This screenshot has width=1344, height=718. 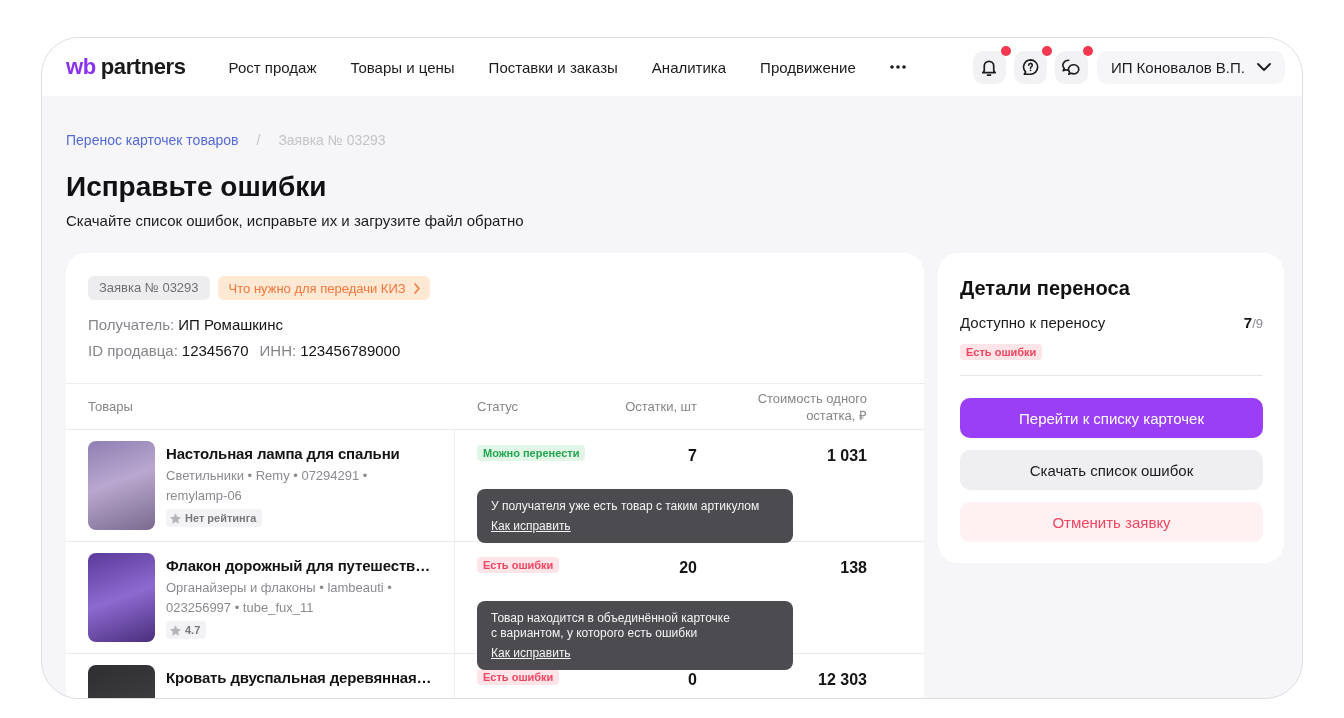 I want to click on field-label: ID продавца:, so click(x=133, y=351).